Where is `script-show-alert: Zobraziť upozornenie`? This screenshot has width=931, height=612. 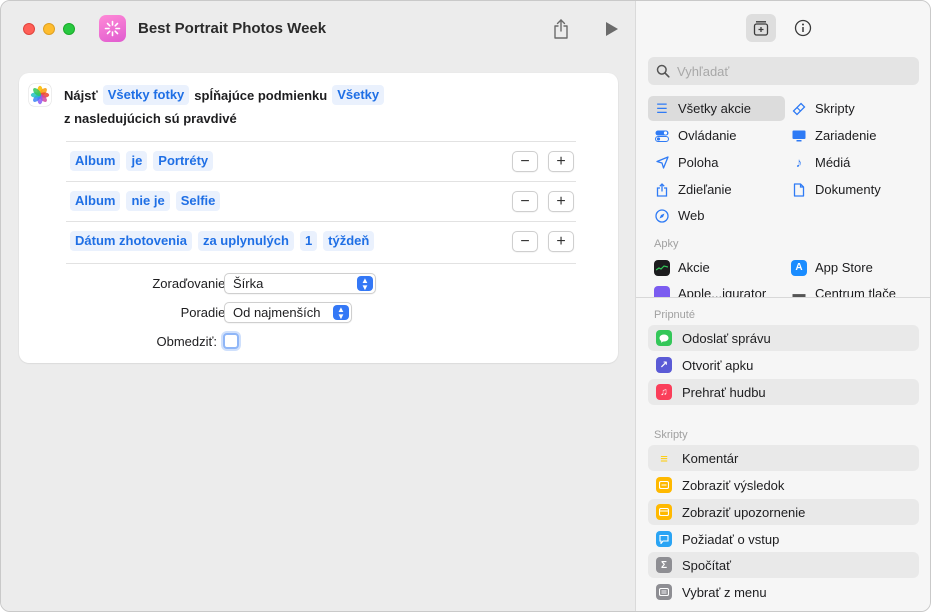
script-show-alert: Zobraziť upozornenie is located at coordinates (783, 512).